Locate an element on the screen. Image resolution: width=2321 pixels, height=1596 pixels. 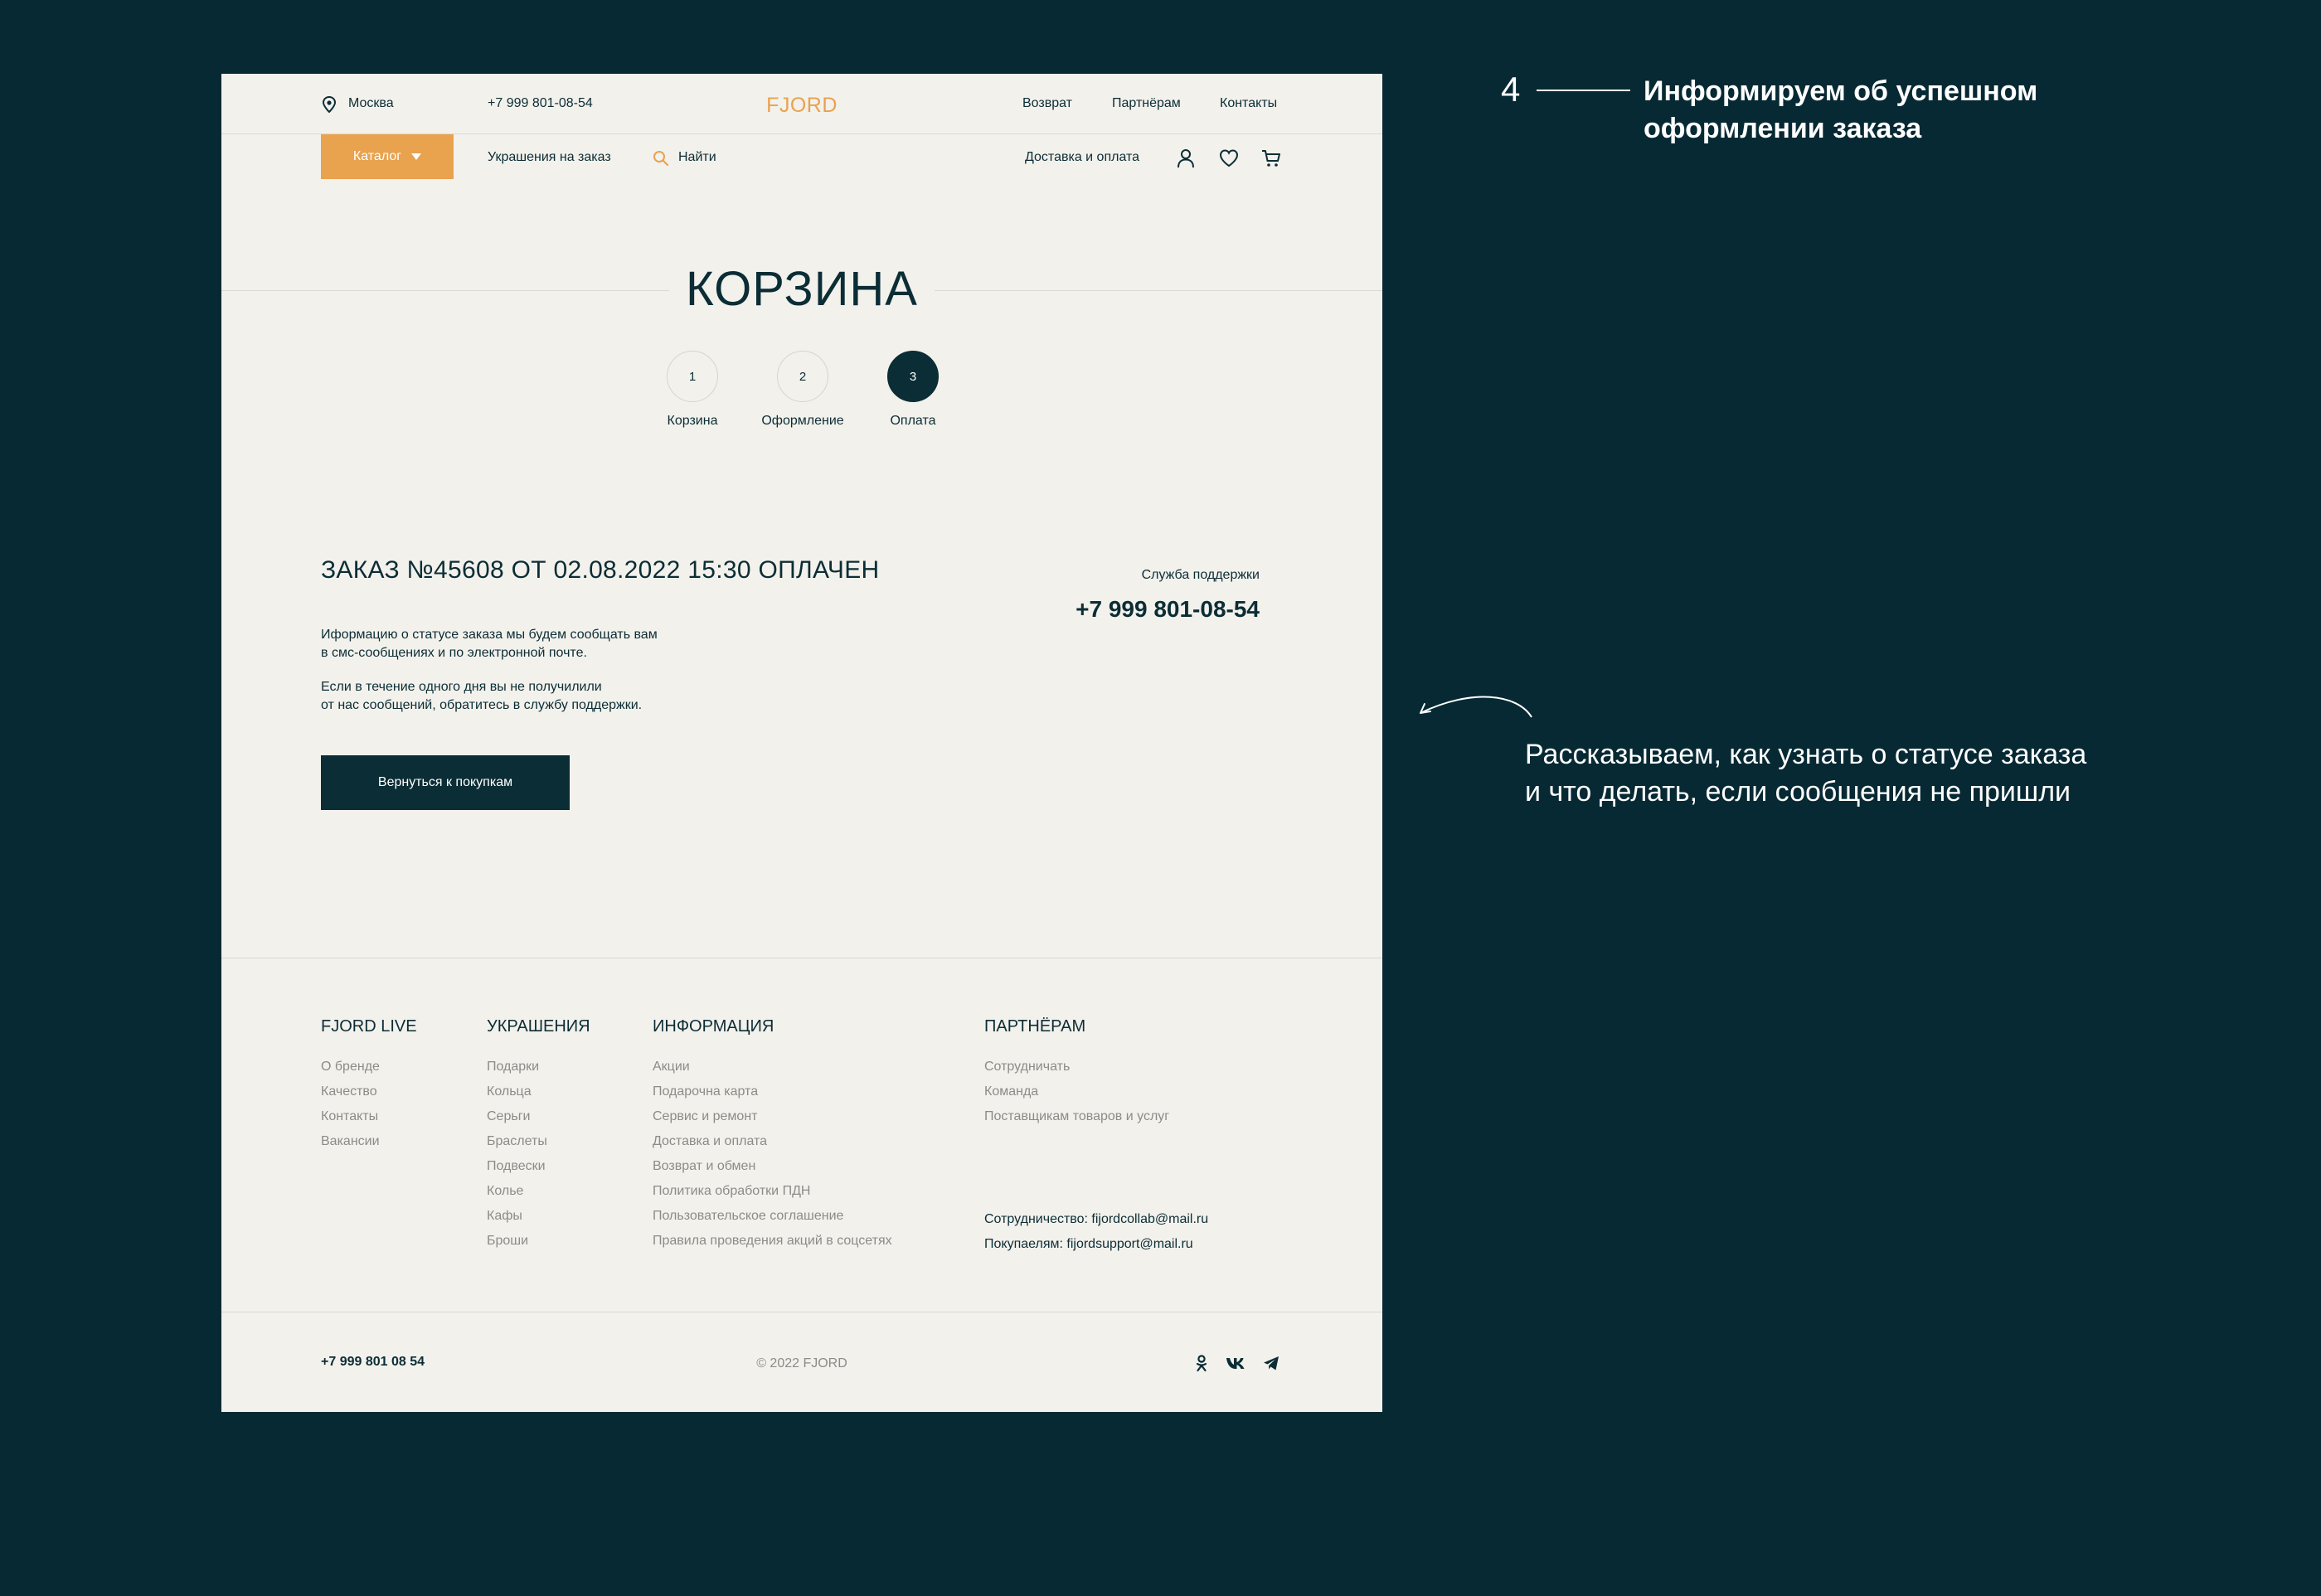
step-label: Оплата is located at coordinates (913, 421).